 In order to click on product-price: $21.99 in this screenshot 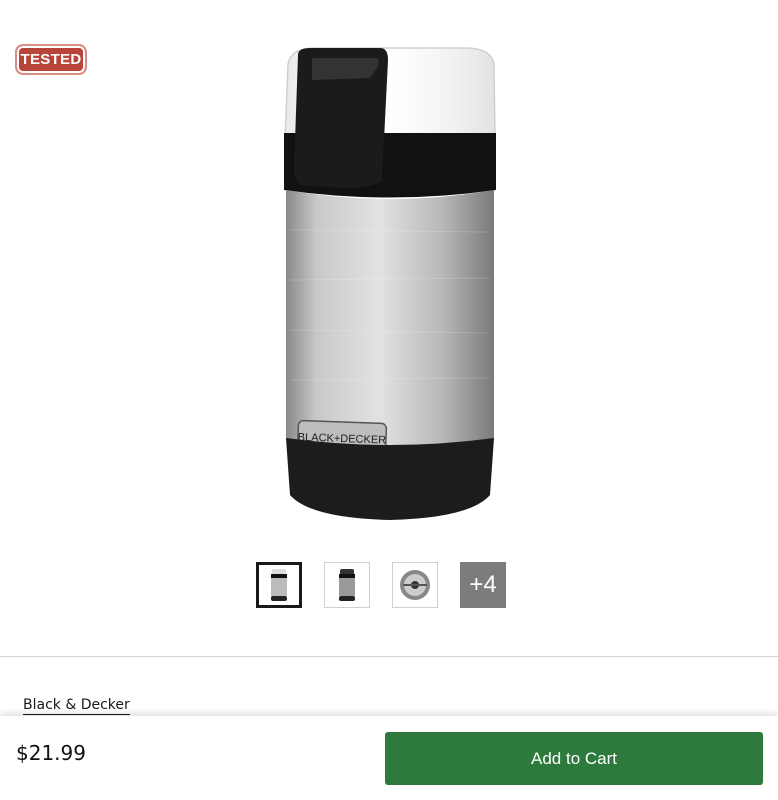, I will do `click(51, 753)`.